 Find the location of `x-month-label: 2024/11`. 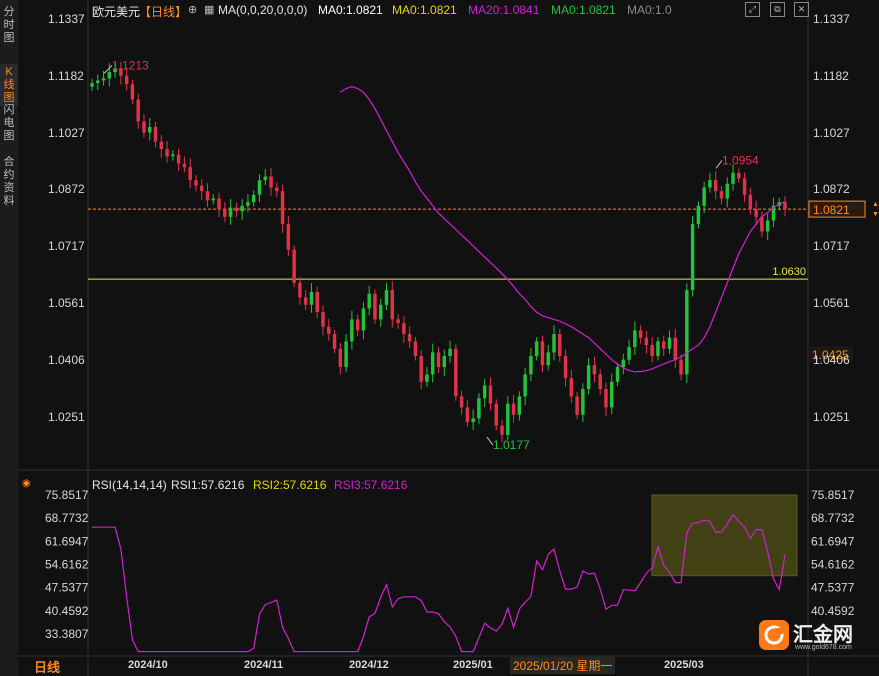

x-month-label: 2024/11 is located at coordinates (264, 665).